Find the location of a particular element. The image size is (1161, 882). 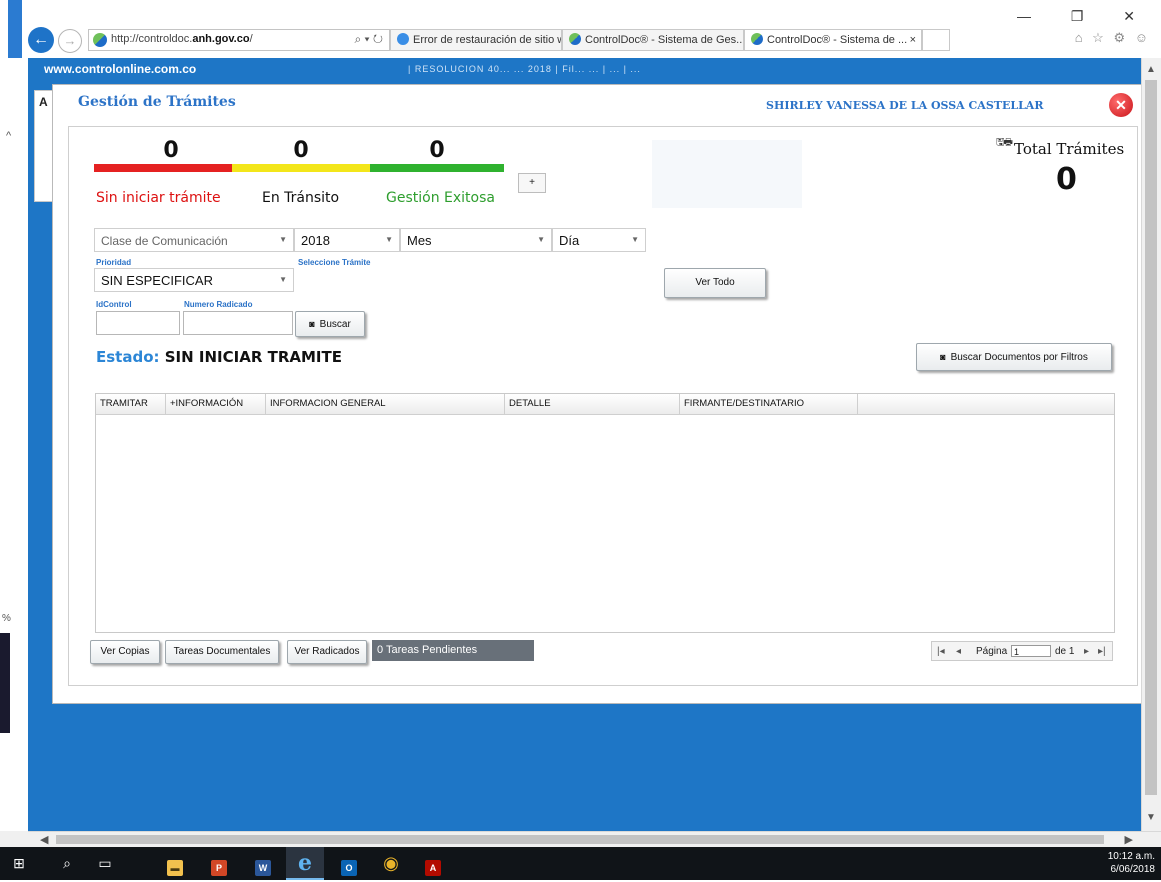

chrome-button: ◉ is located at coordinates (391, 863).